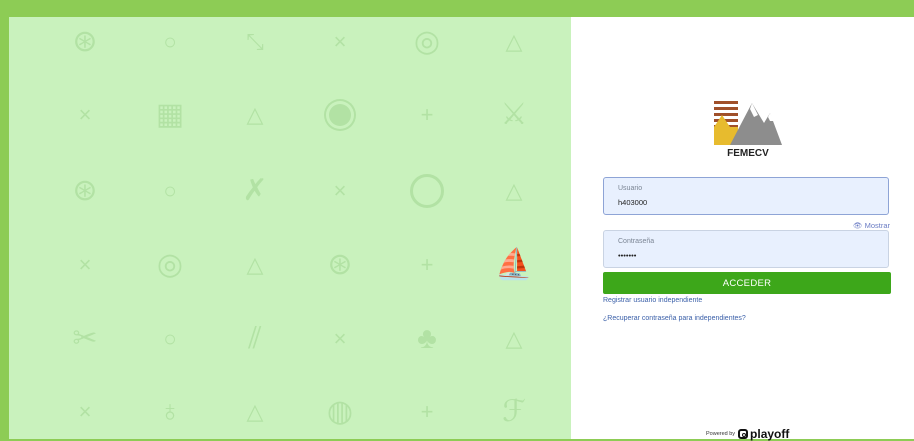  What do you see at coordinates (877, 225) in the screenshot?
I see `show-password-label: Mostrar` at bounding box center [877, 225].